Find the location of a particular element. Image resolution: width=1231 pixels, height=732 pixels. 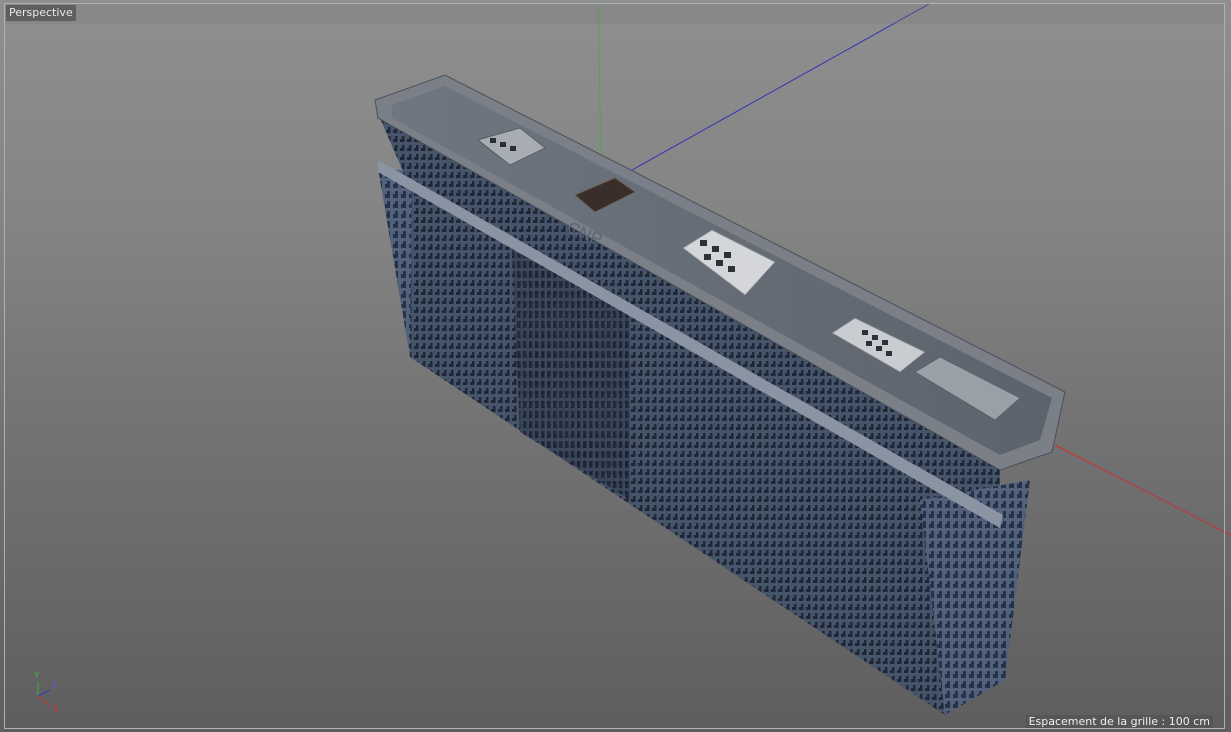

y-axis-line is located at coordinates (599, 82).